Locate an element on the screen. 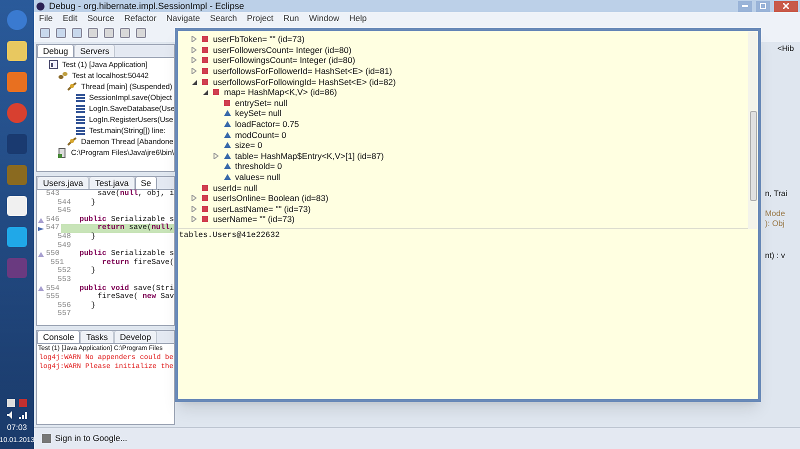 The image size is (800, 449). start-button is located at coordinates (17, 20).